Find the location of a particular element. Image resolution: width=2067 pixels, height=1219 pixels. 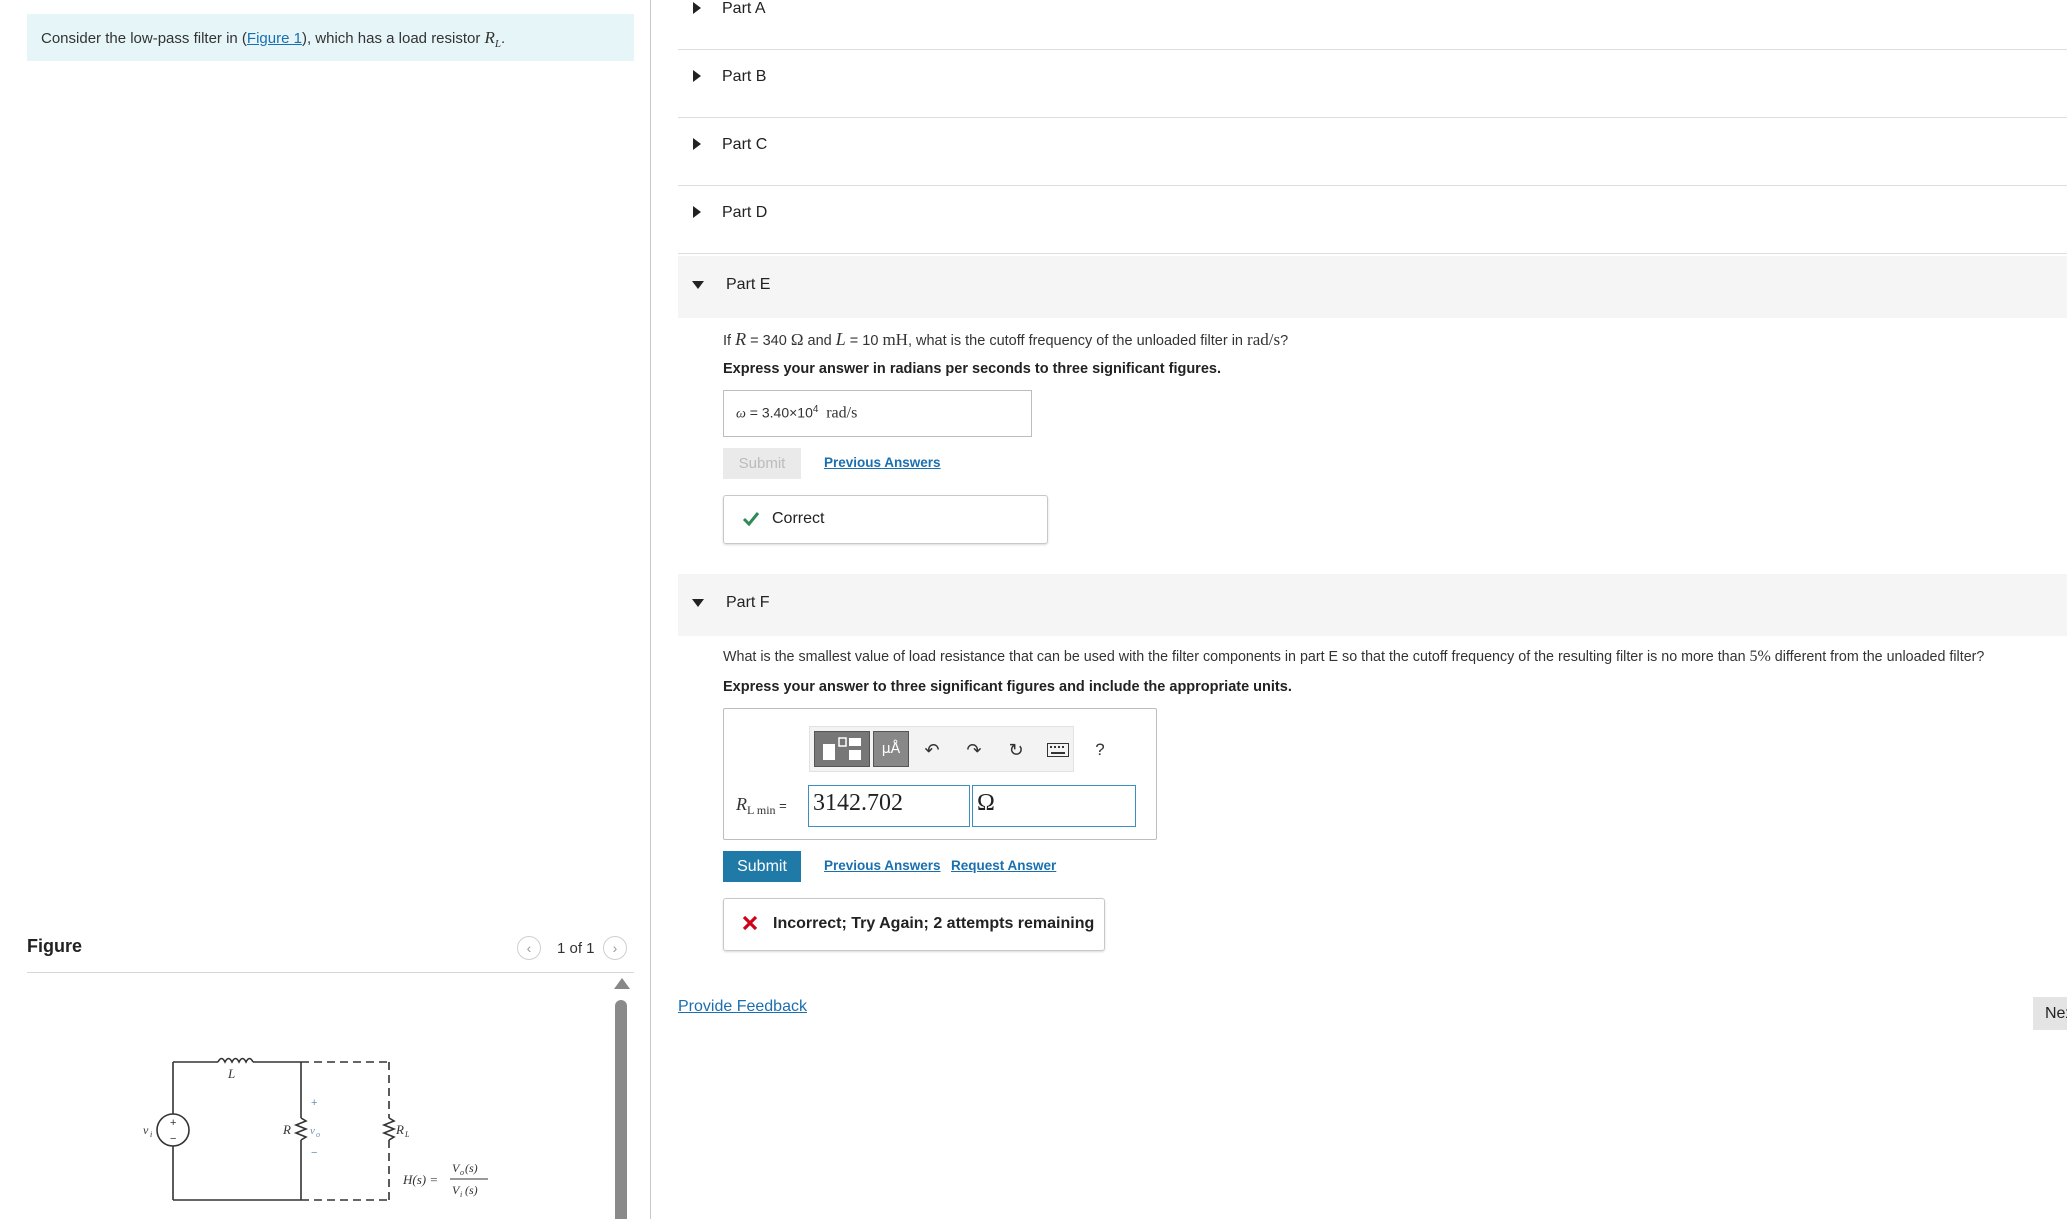

vo-plus-sign: + is located at coordinates (314, 1103).